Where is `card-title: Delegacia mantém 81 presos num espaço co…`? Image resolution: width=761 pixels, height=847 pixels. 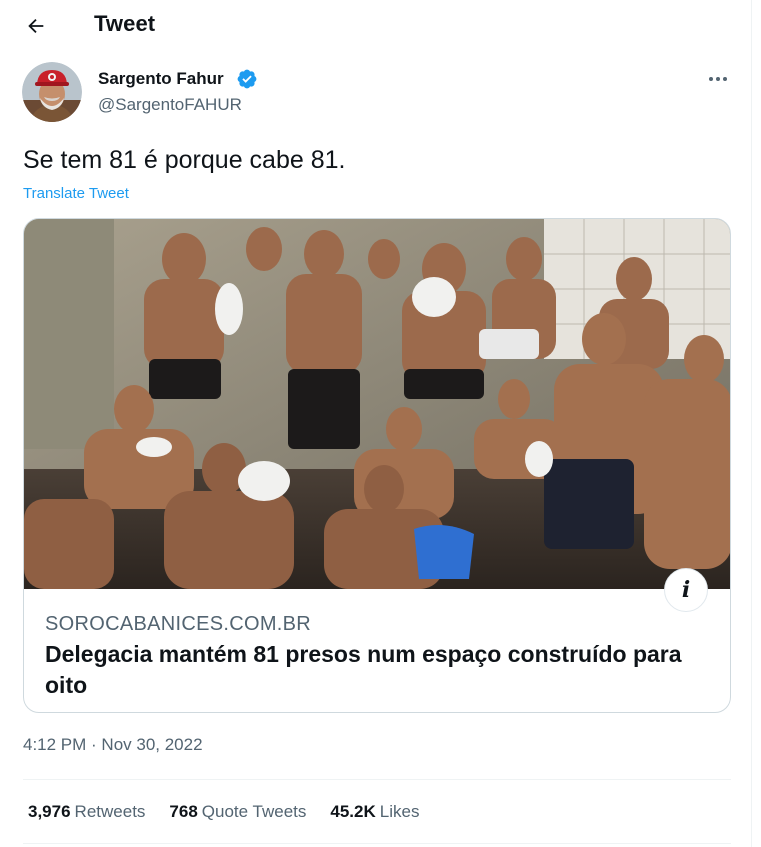
card-title: Delegacia mantém 81 presos num espaço co… is located at coordinates (363, 669).